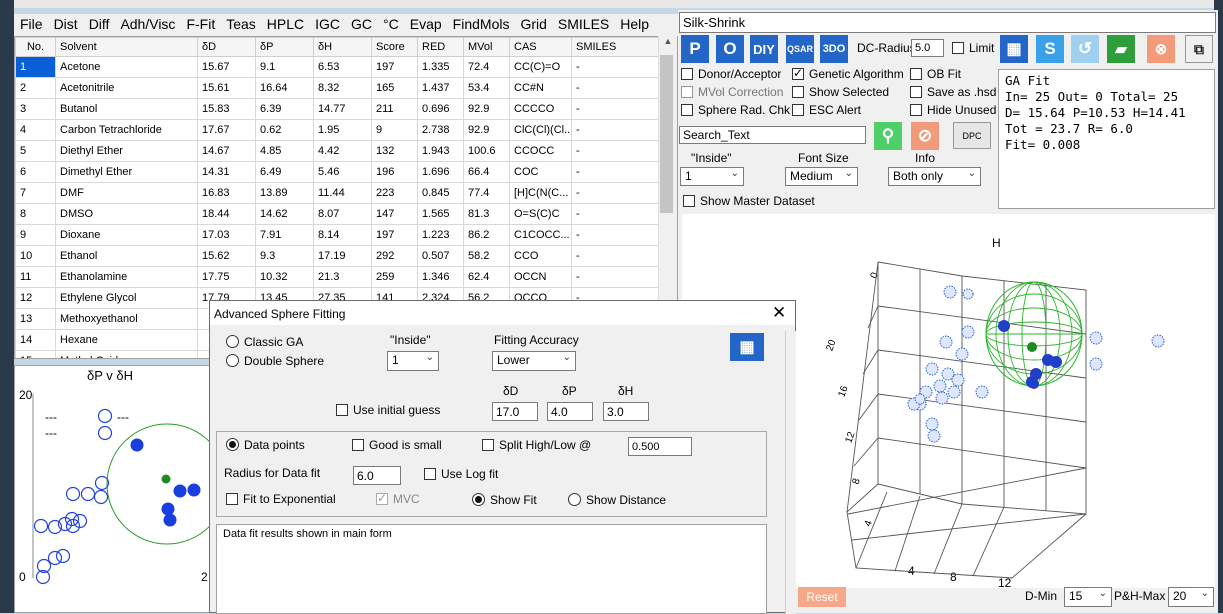  What do you see at coordinates (126, 214) in the screenshot?
I see `table-cell: DMSO` at bounding box center [126, 214].